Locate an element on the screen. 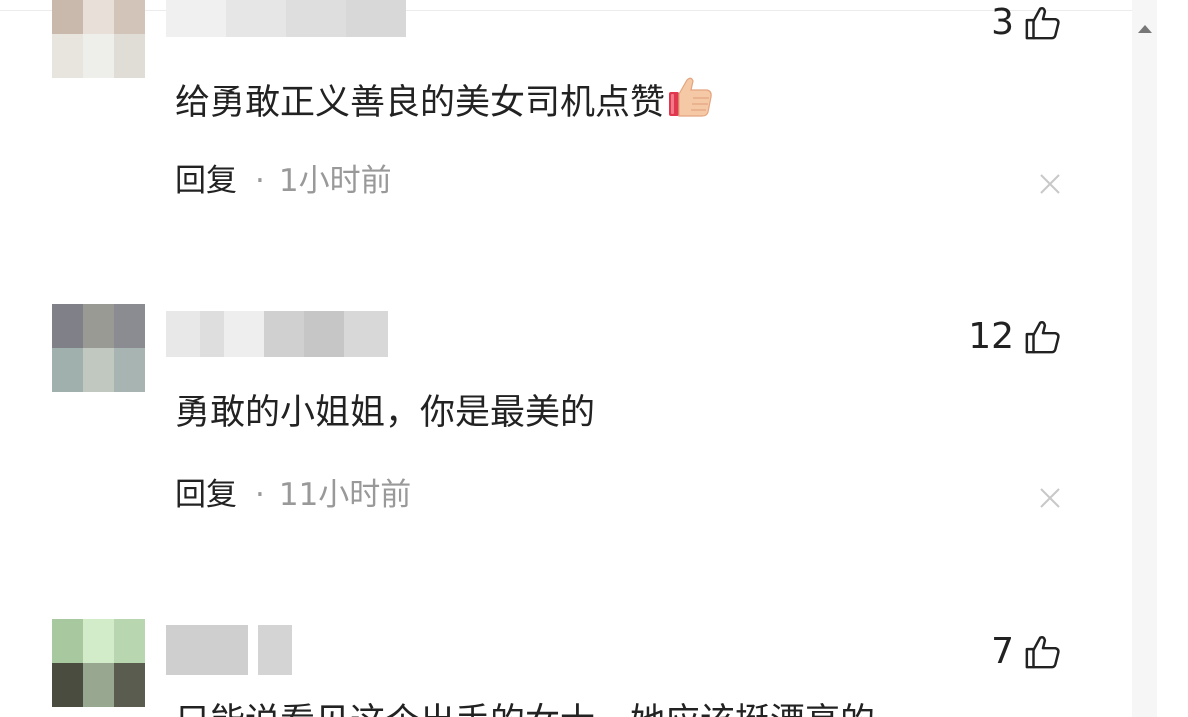  comment-text-content: 给勇敢正义善良的美女司机点赞 is located at coordinates (420, 103).